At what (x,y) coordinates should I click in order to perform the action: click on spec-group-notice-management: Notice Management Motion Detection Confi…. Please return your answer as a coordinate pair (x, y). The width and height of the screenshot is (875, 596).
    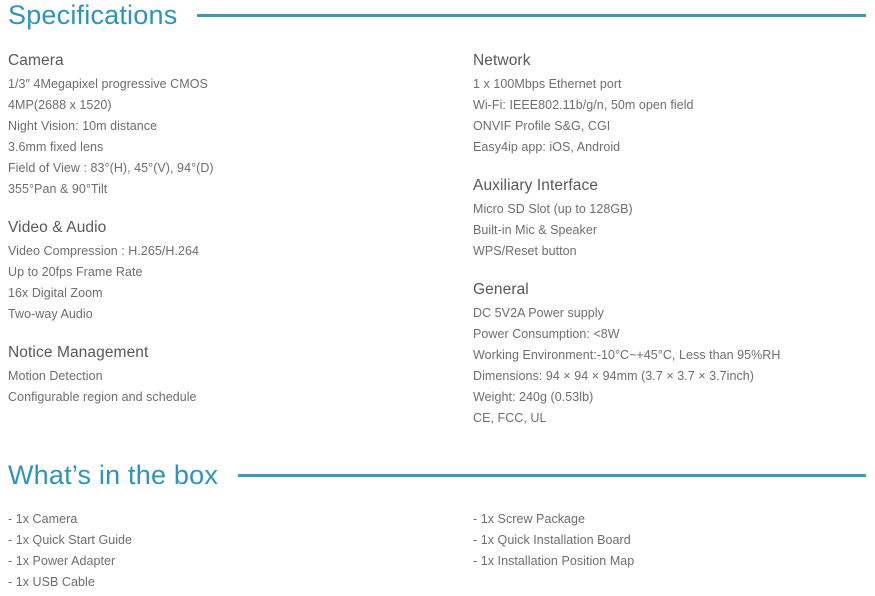
    Looking at the image, I should click on (208, 375).